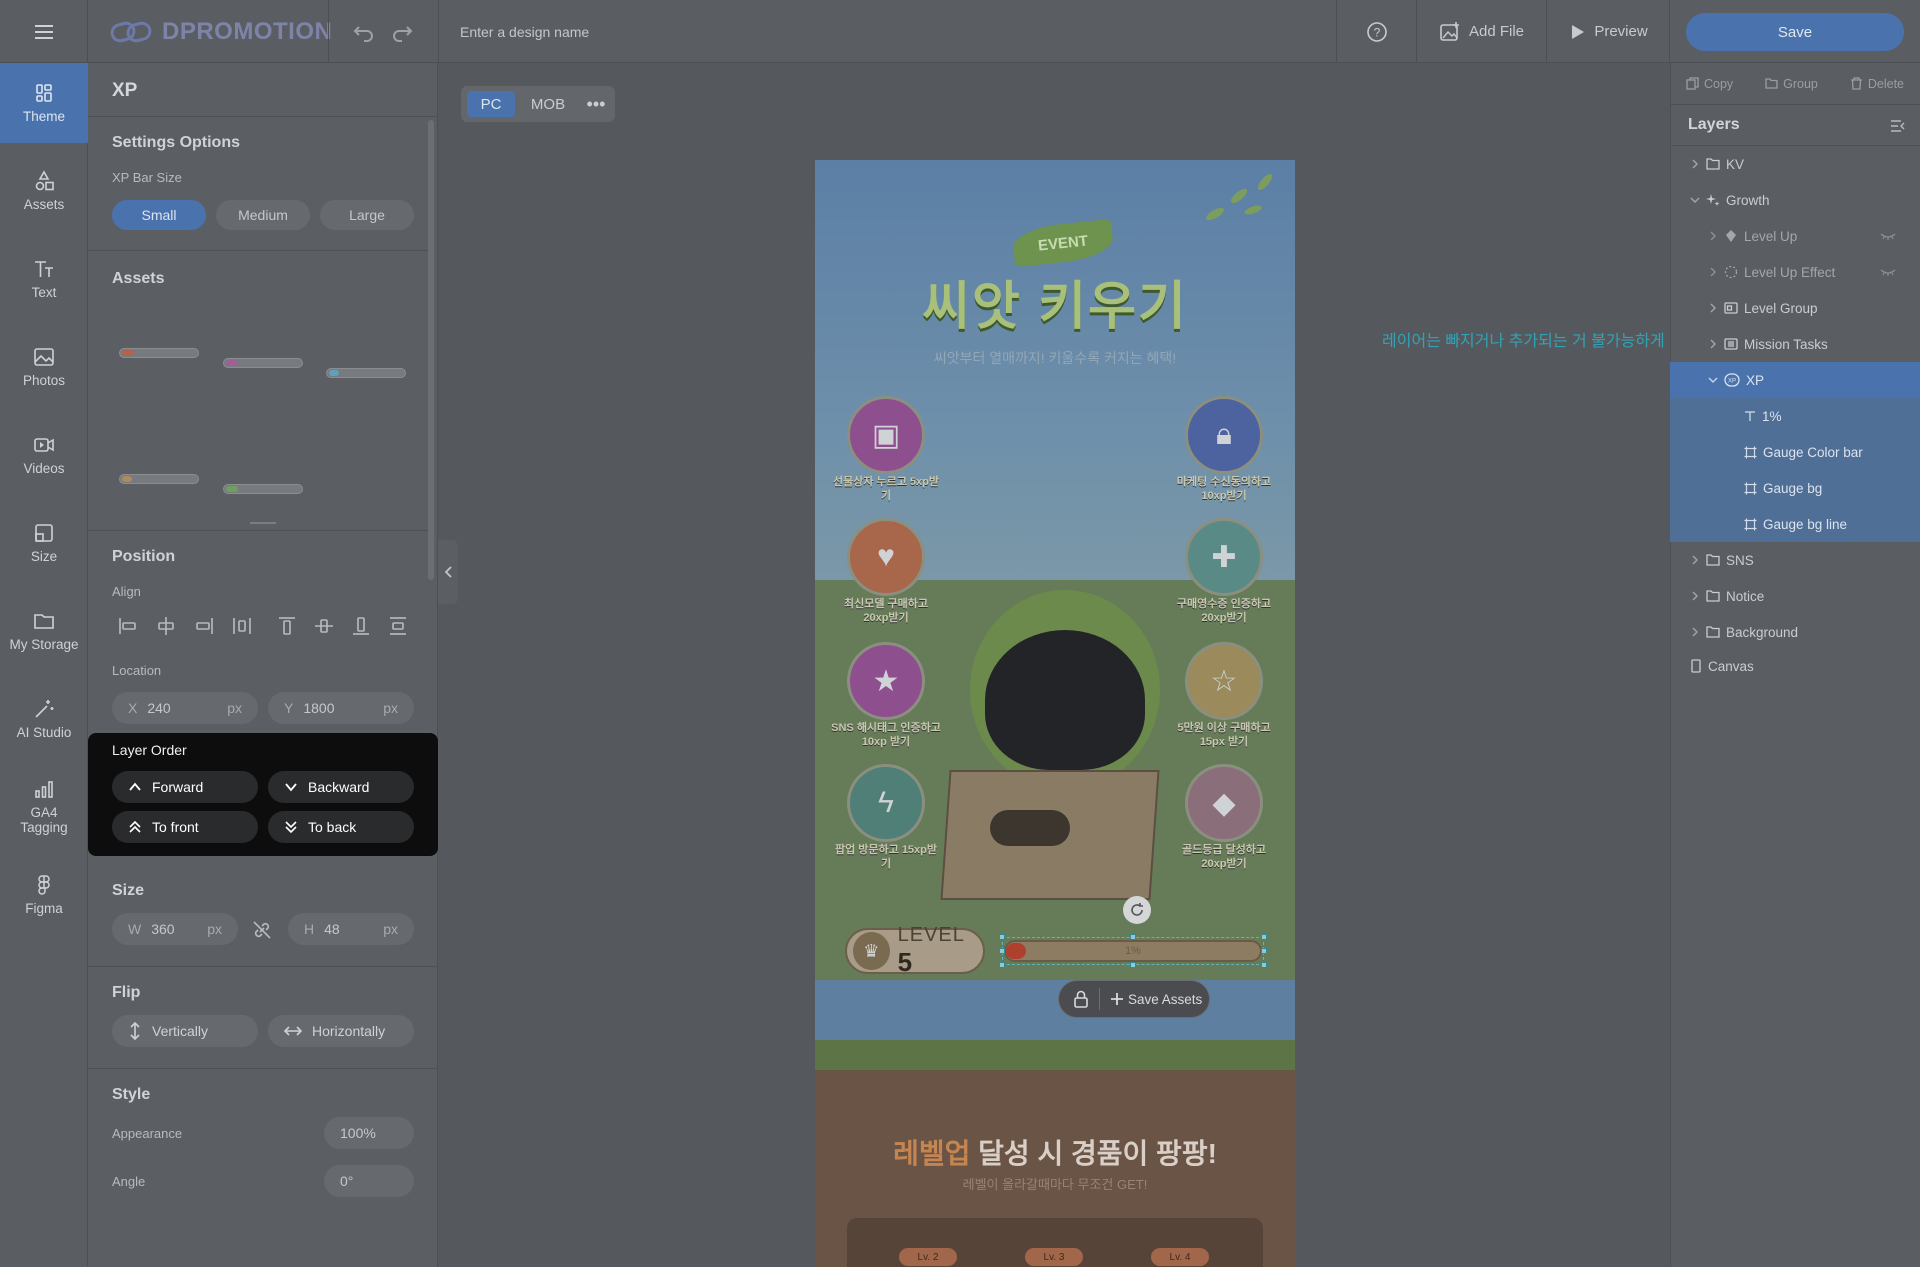 Image resolution: width=1920 pixels, height=1267 pixels. I want to click on mission-item: 🔒︎ 마케팅 수신동의하고 10xp받기, so click(1224, 450).